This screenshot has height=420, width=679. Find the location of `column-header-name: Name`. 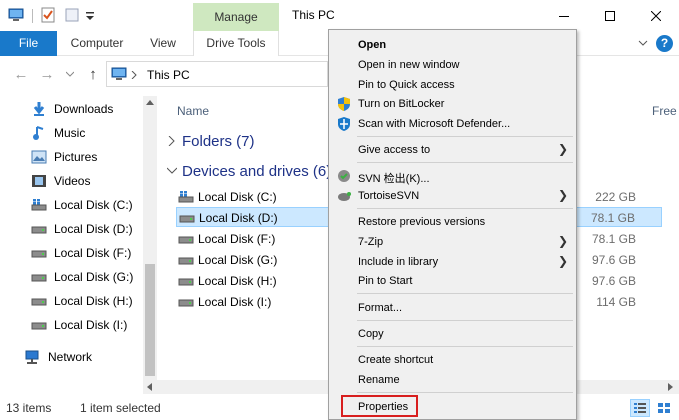

column-header-name: Name is located at coordinates (193, 111).